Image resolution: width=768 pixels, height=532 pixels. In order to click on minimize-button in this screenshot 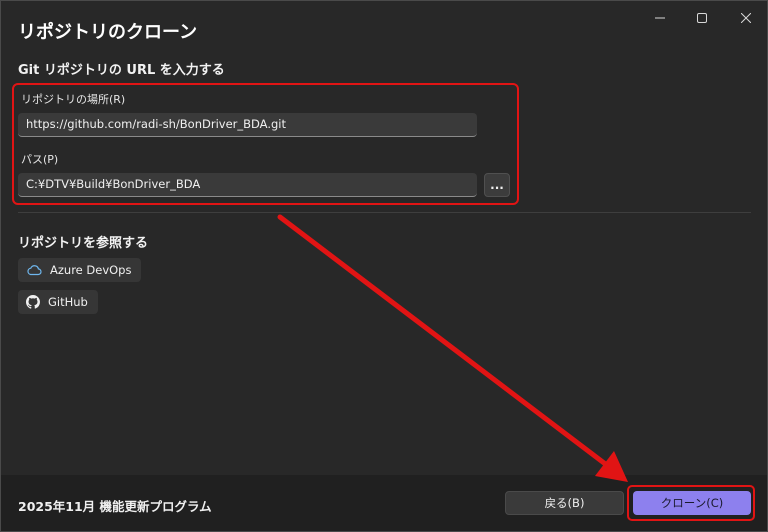, I will do `click(660, 18)`.